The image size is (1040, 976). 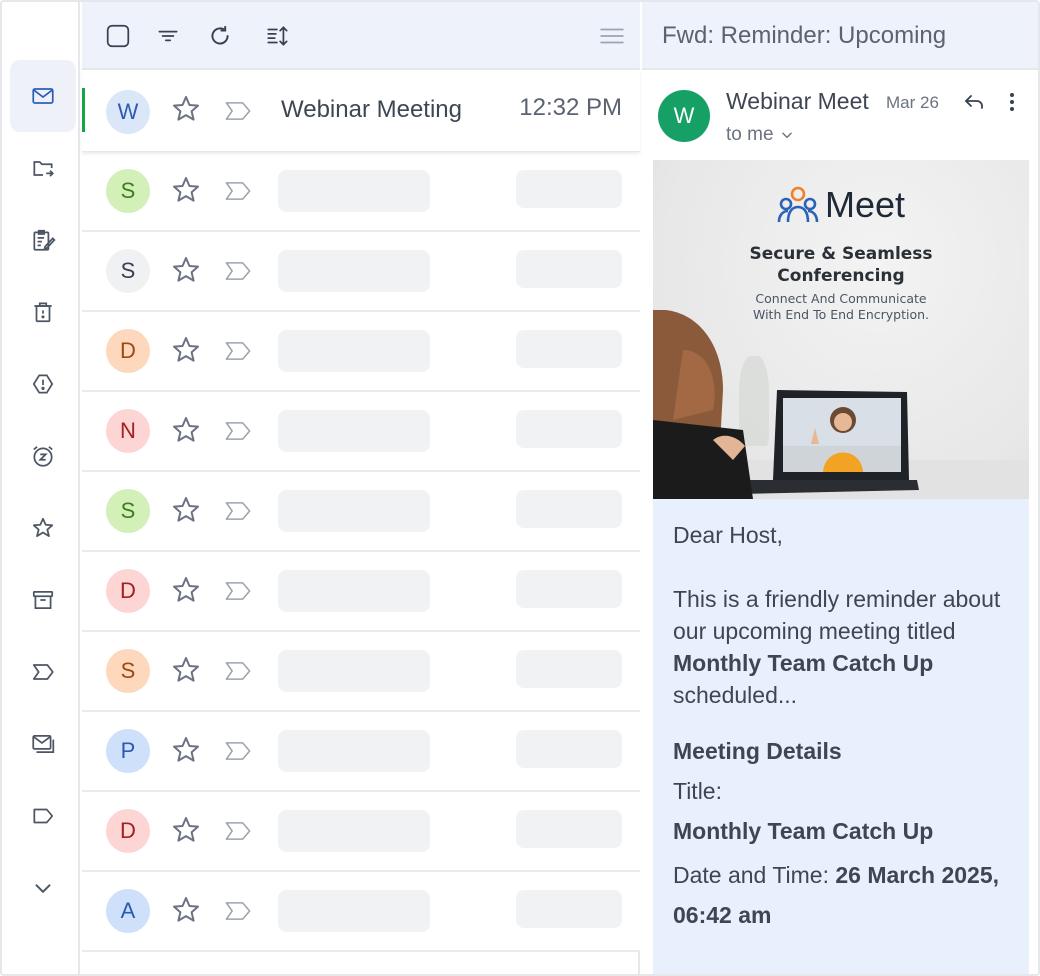 I want to click on list-toolbar, so click(x=361, y=36).